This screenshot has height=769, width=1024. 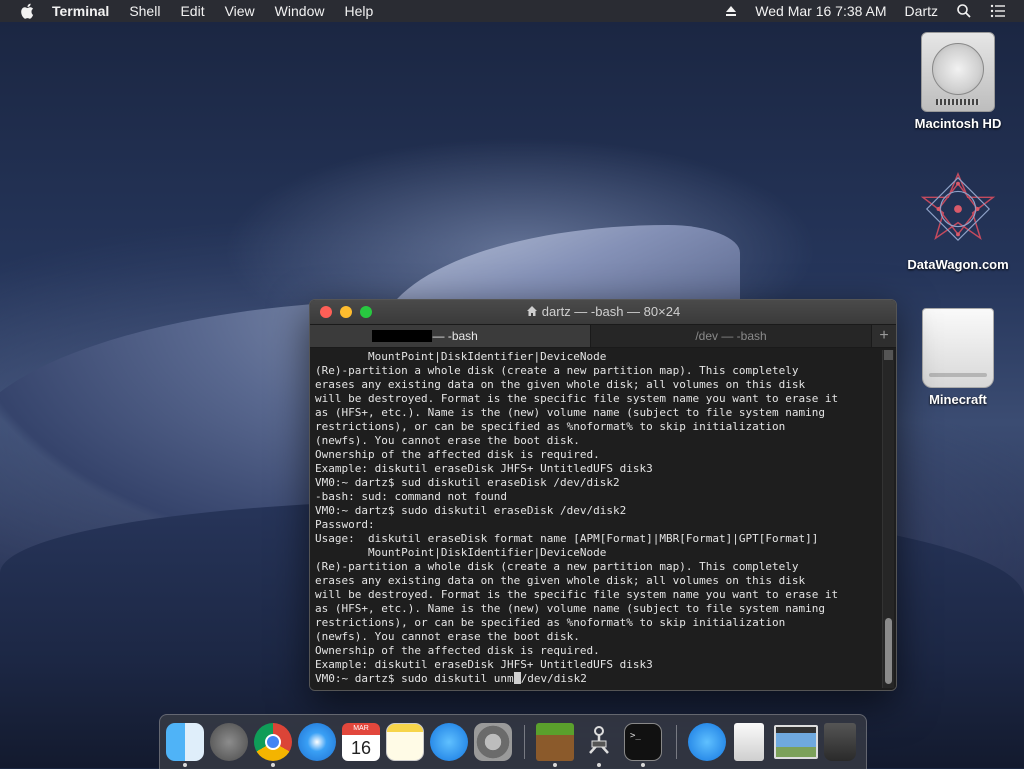 What do you see at coordinates (820, 11) in the screenshot?
I see `menubar-clock: Wed Mar 16 7:38 AM` at bounding box center [820, 11].